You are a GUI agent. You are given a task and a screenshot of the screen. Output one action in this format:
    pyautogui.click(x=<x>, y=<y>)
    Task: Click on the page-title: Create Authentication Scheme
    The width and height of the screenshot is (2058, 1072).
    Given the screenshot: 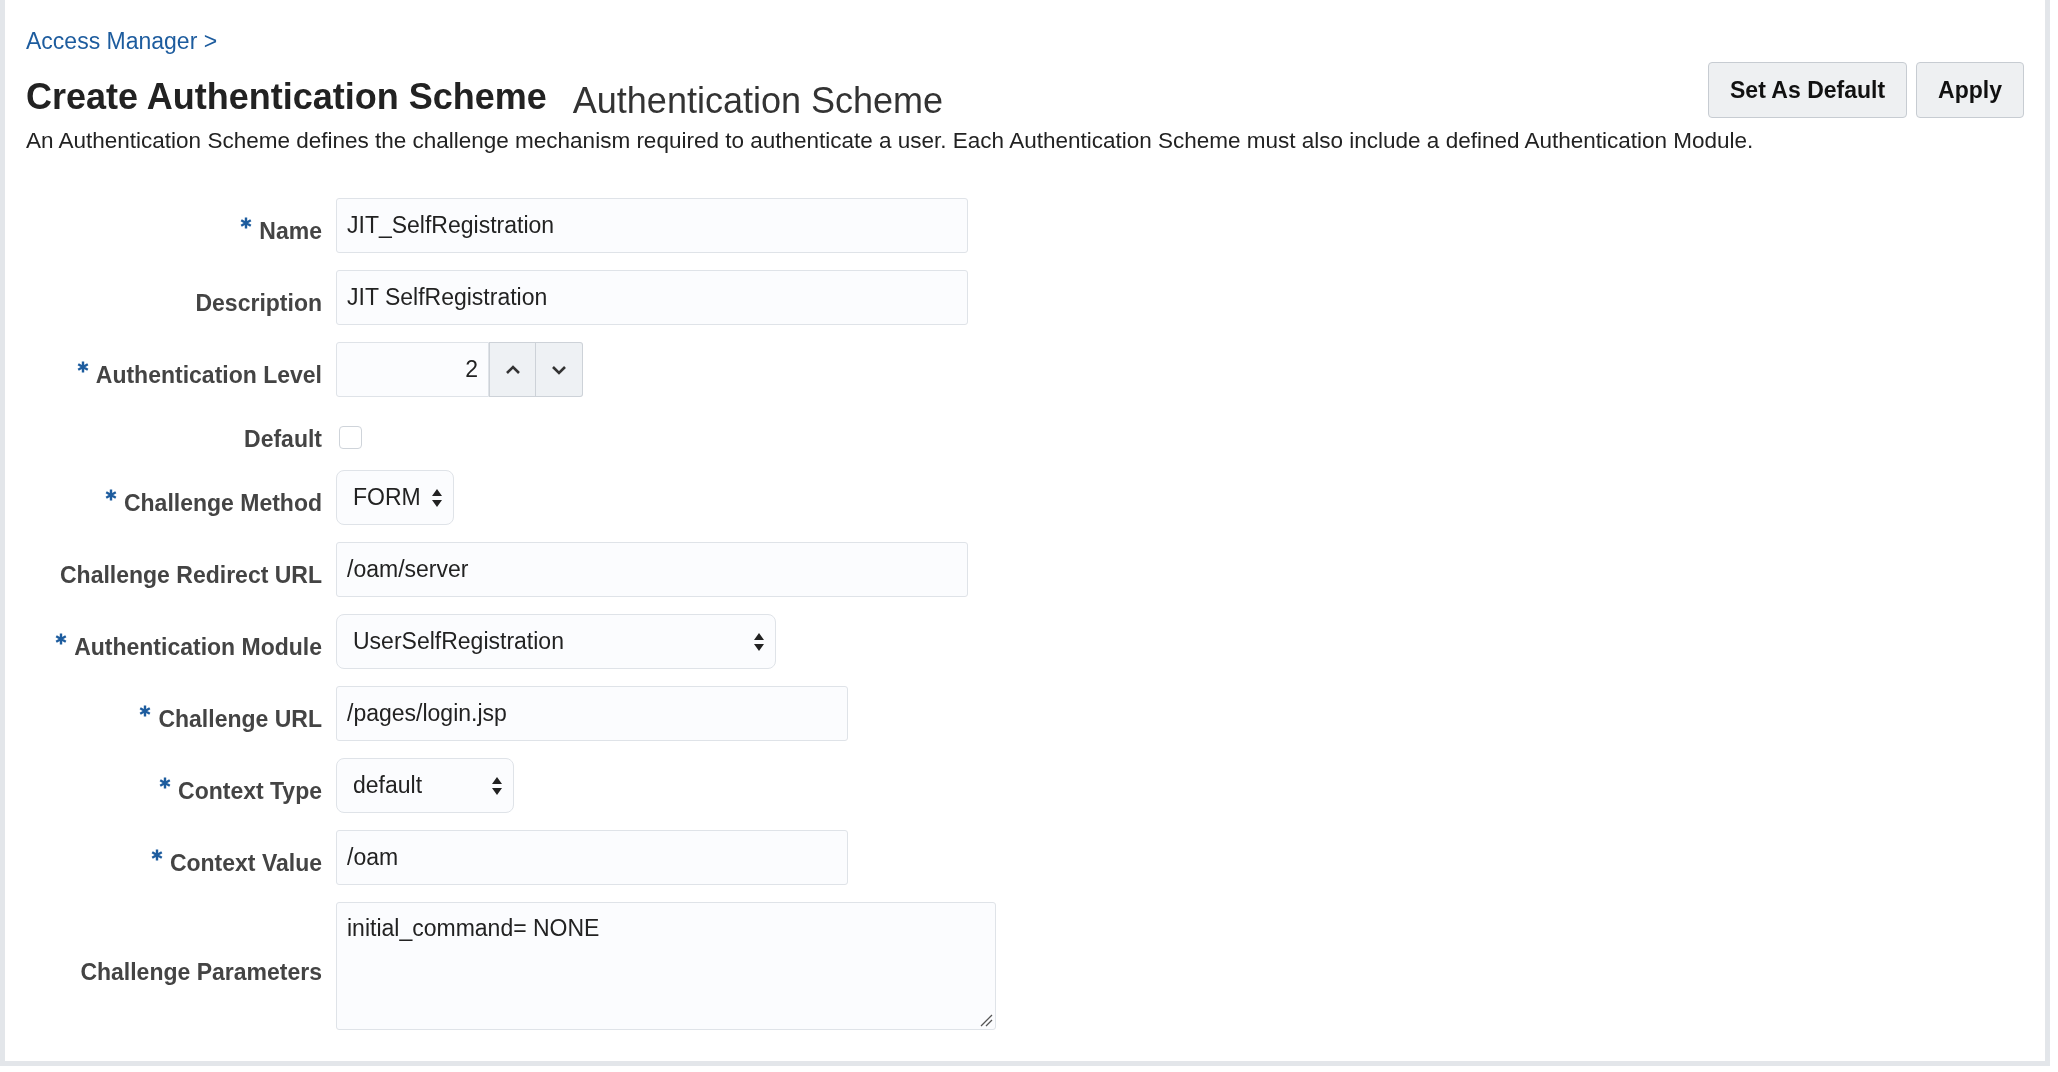 What is the action you would take?
    pyautogui.click(x=286, y=97)
    